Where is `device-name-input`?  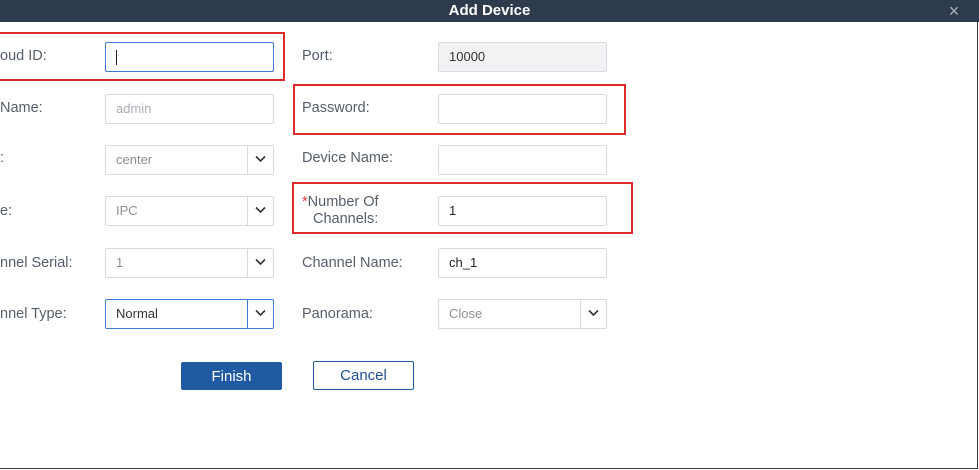
device-name-input is located at coordinates (522, 160).